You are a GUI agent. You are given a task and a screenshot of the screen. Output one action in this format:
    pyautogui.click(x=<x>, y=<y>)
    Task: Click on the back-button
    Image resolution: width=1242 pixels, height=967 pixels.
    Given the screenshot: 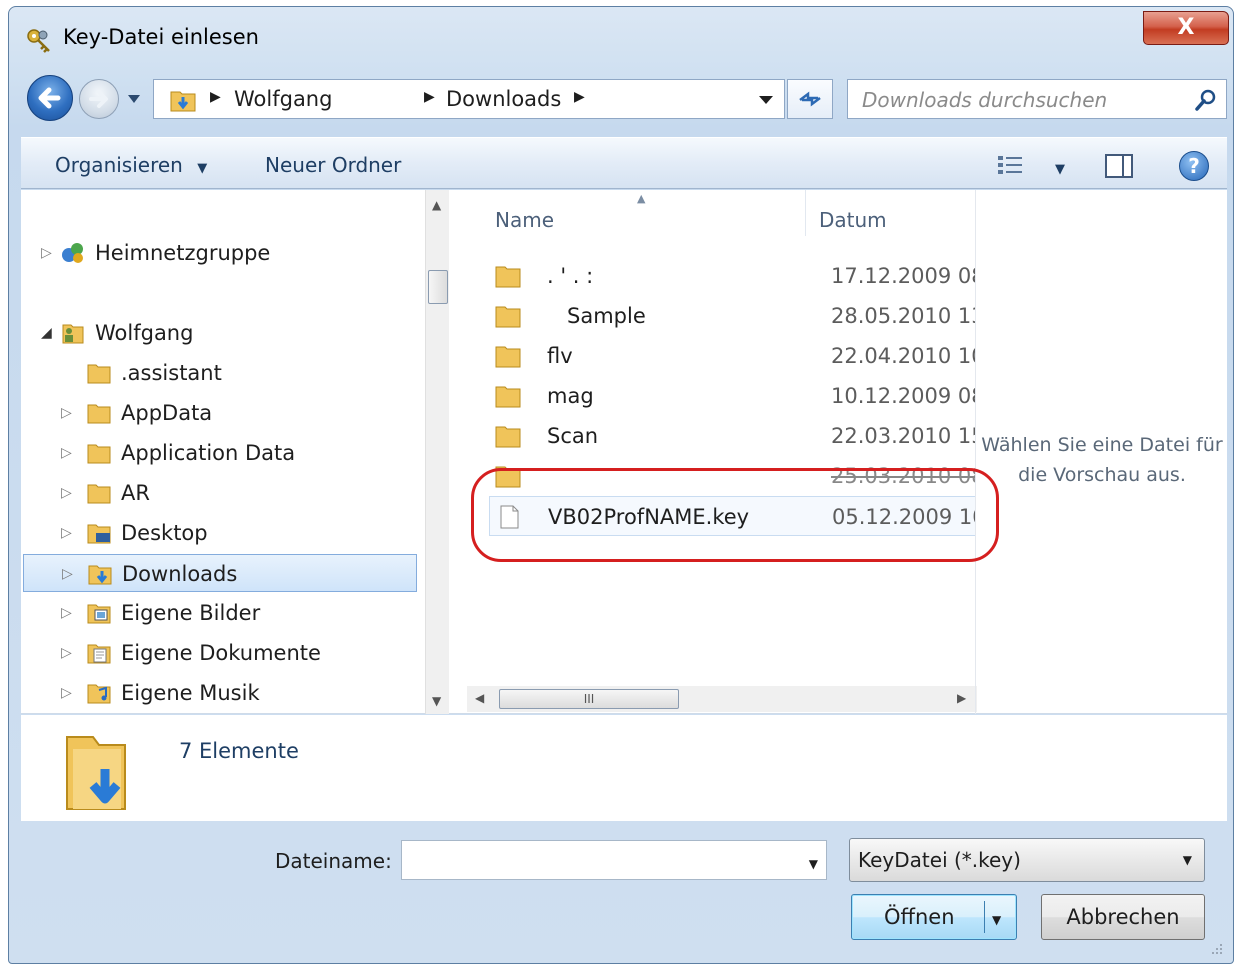 What is the action you would take?
    pyautogui.click(x=50, y=98)
    